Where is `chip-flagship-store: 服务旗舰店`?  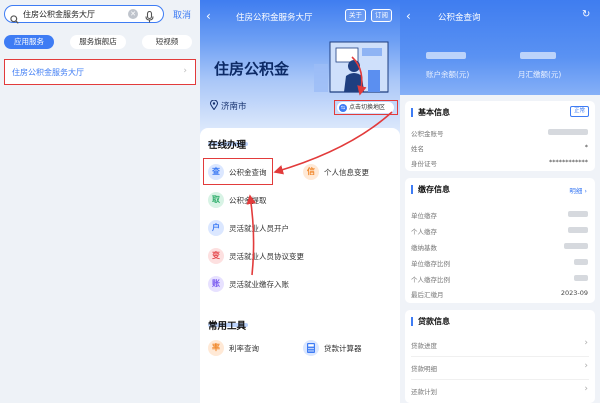 chip-flagship-store: 服务旗舰店 is located at coordinates (98, 42).